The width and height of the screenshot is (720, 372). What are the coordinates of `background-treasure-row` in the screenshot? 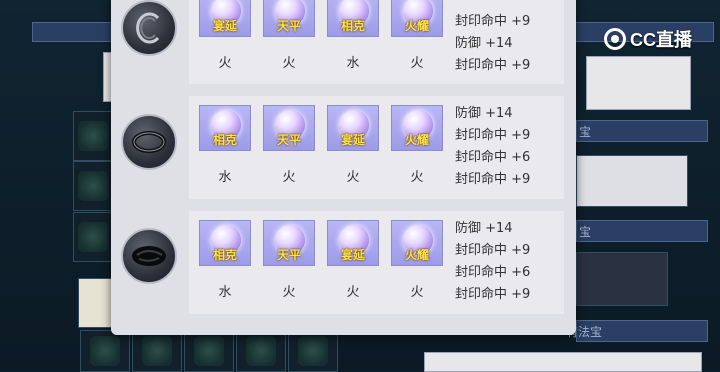 It's located at (563, 362).